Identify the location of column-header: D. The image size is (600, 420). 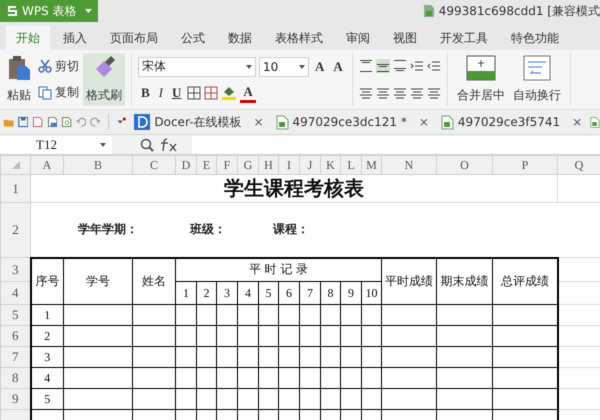
(186, 165).